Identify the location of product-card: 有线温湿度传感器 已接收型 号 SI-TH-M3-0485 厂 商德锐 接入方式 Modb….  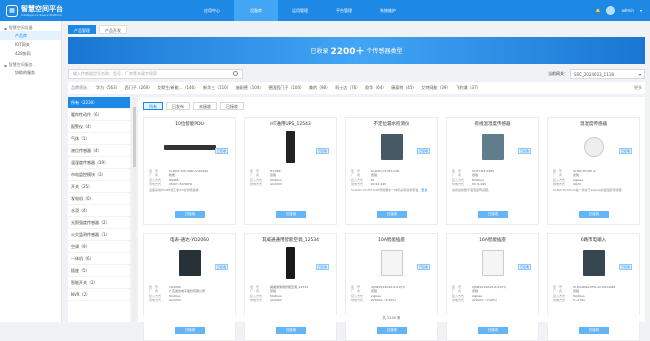
(492, 171).